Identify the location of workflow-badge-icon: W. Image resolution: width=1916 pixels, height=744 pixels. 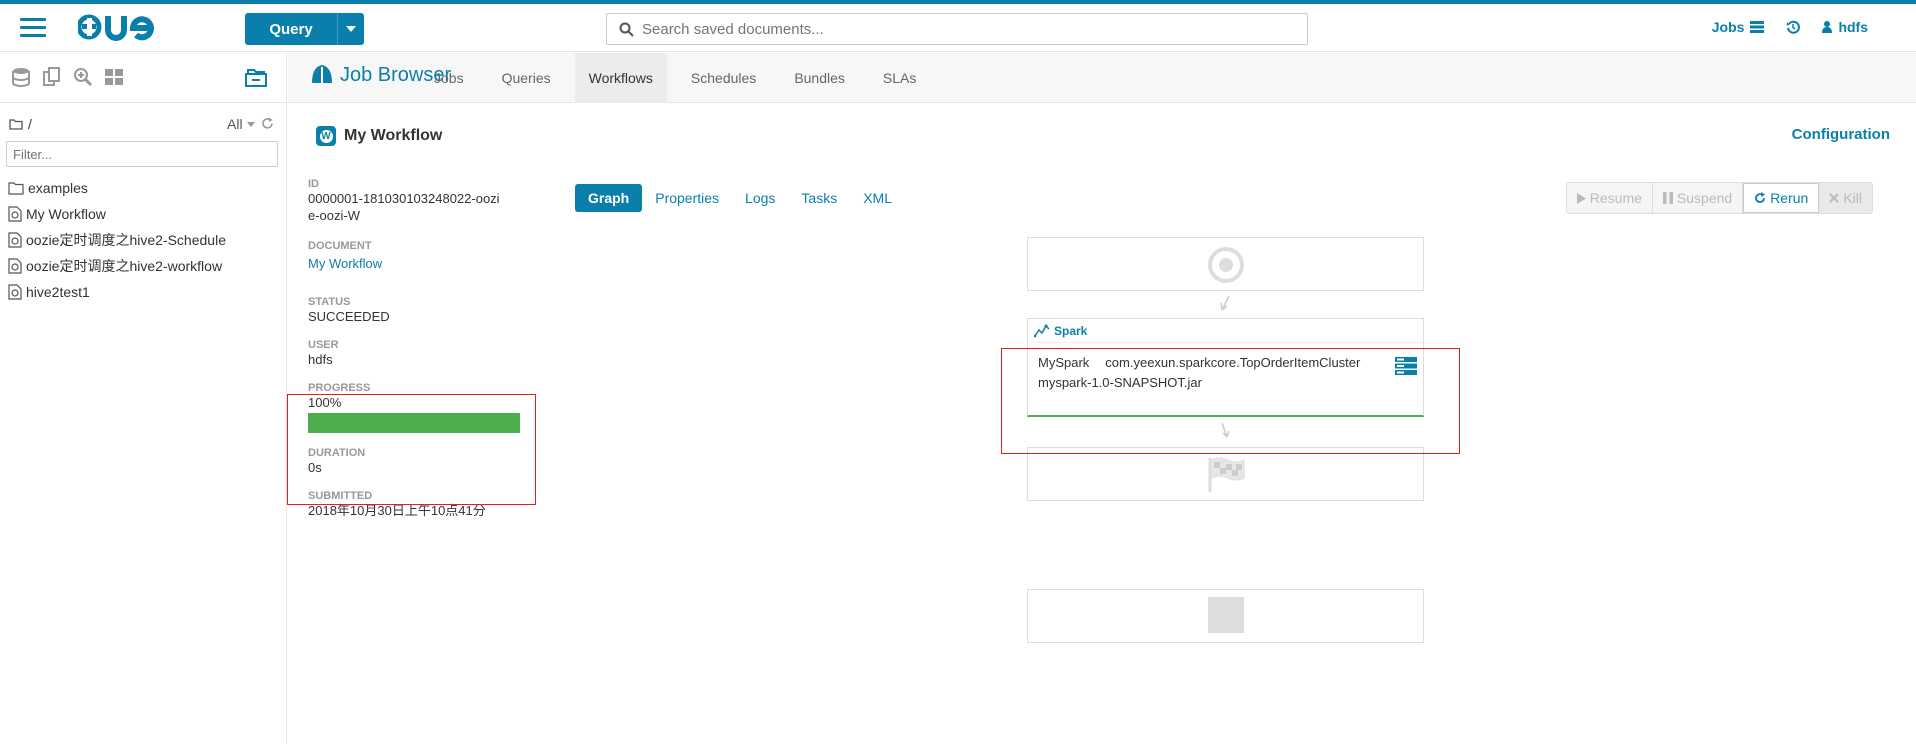
(326, 136).